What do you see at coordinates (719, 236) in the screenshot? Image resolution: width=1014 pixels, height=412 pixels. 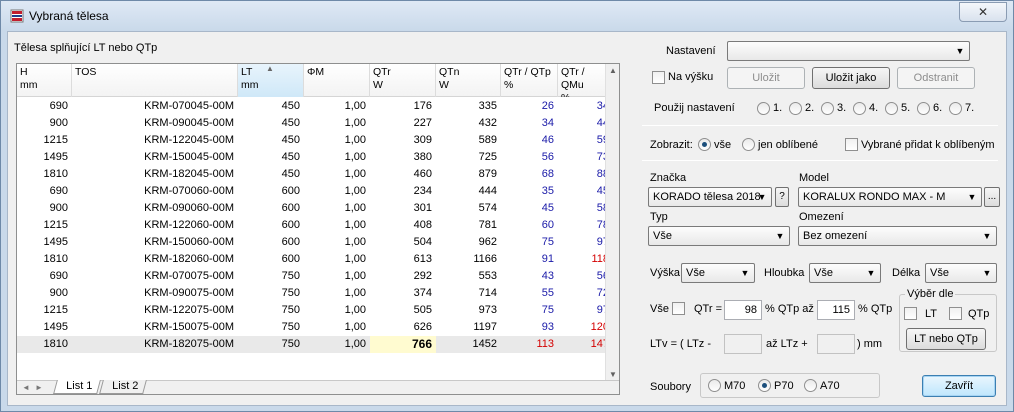 I see `type-select: Vše ▼` at bounding box center [719, 236].